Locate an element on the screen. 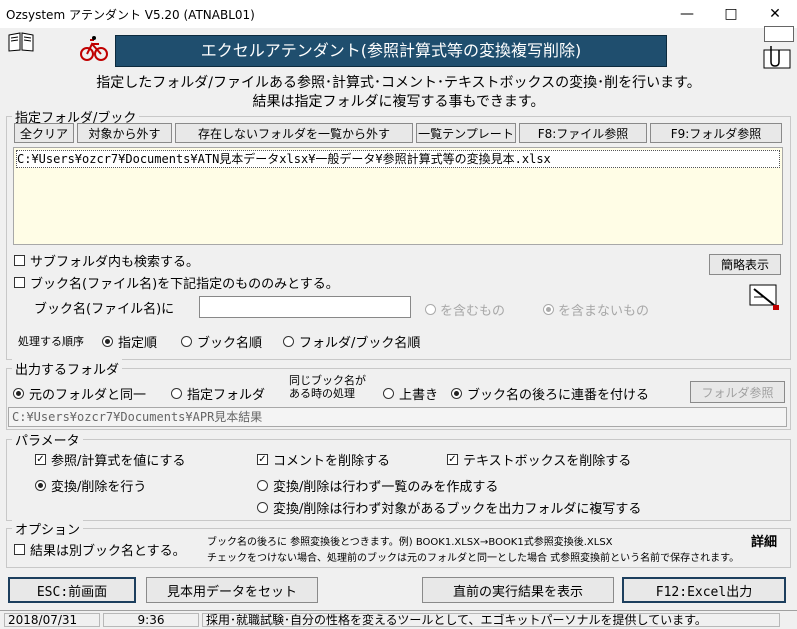 Image resolution: width=797 pixels, height=629 pixels. copy-only-radio is located at coordinates (262, 507).